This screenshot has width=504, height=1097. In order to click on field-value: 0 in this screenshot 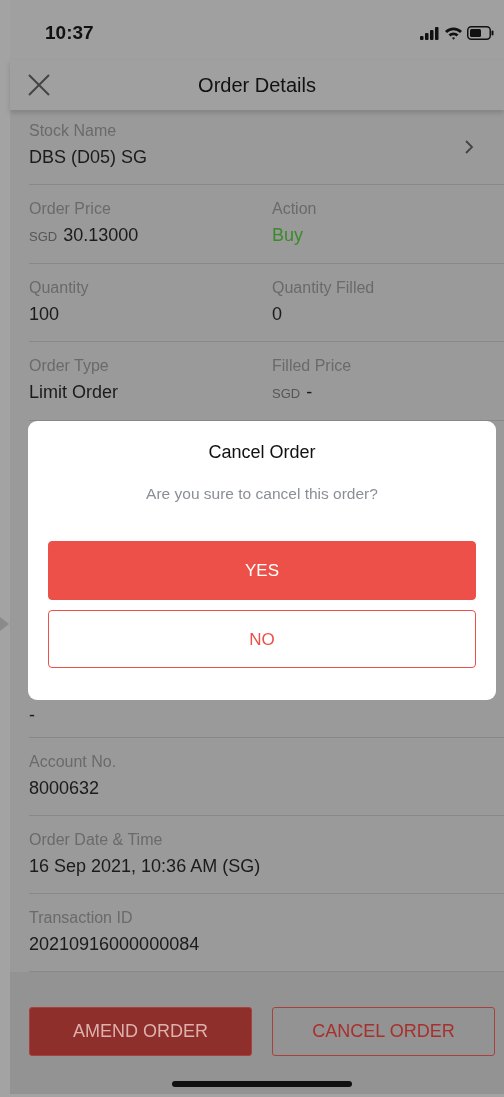, I will do `click(277, 314)`.